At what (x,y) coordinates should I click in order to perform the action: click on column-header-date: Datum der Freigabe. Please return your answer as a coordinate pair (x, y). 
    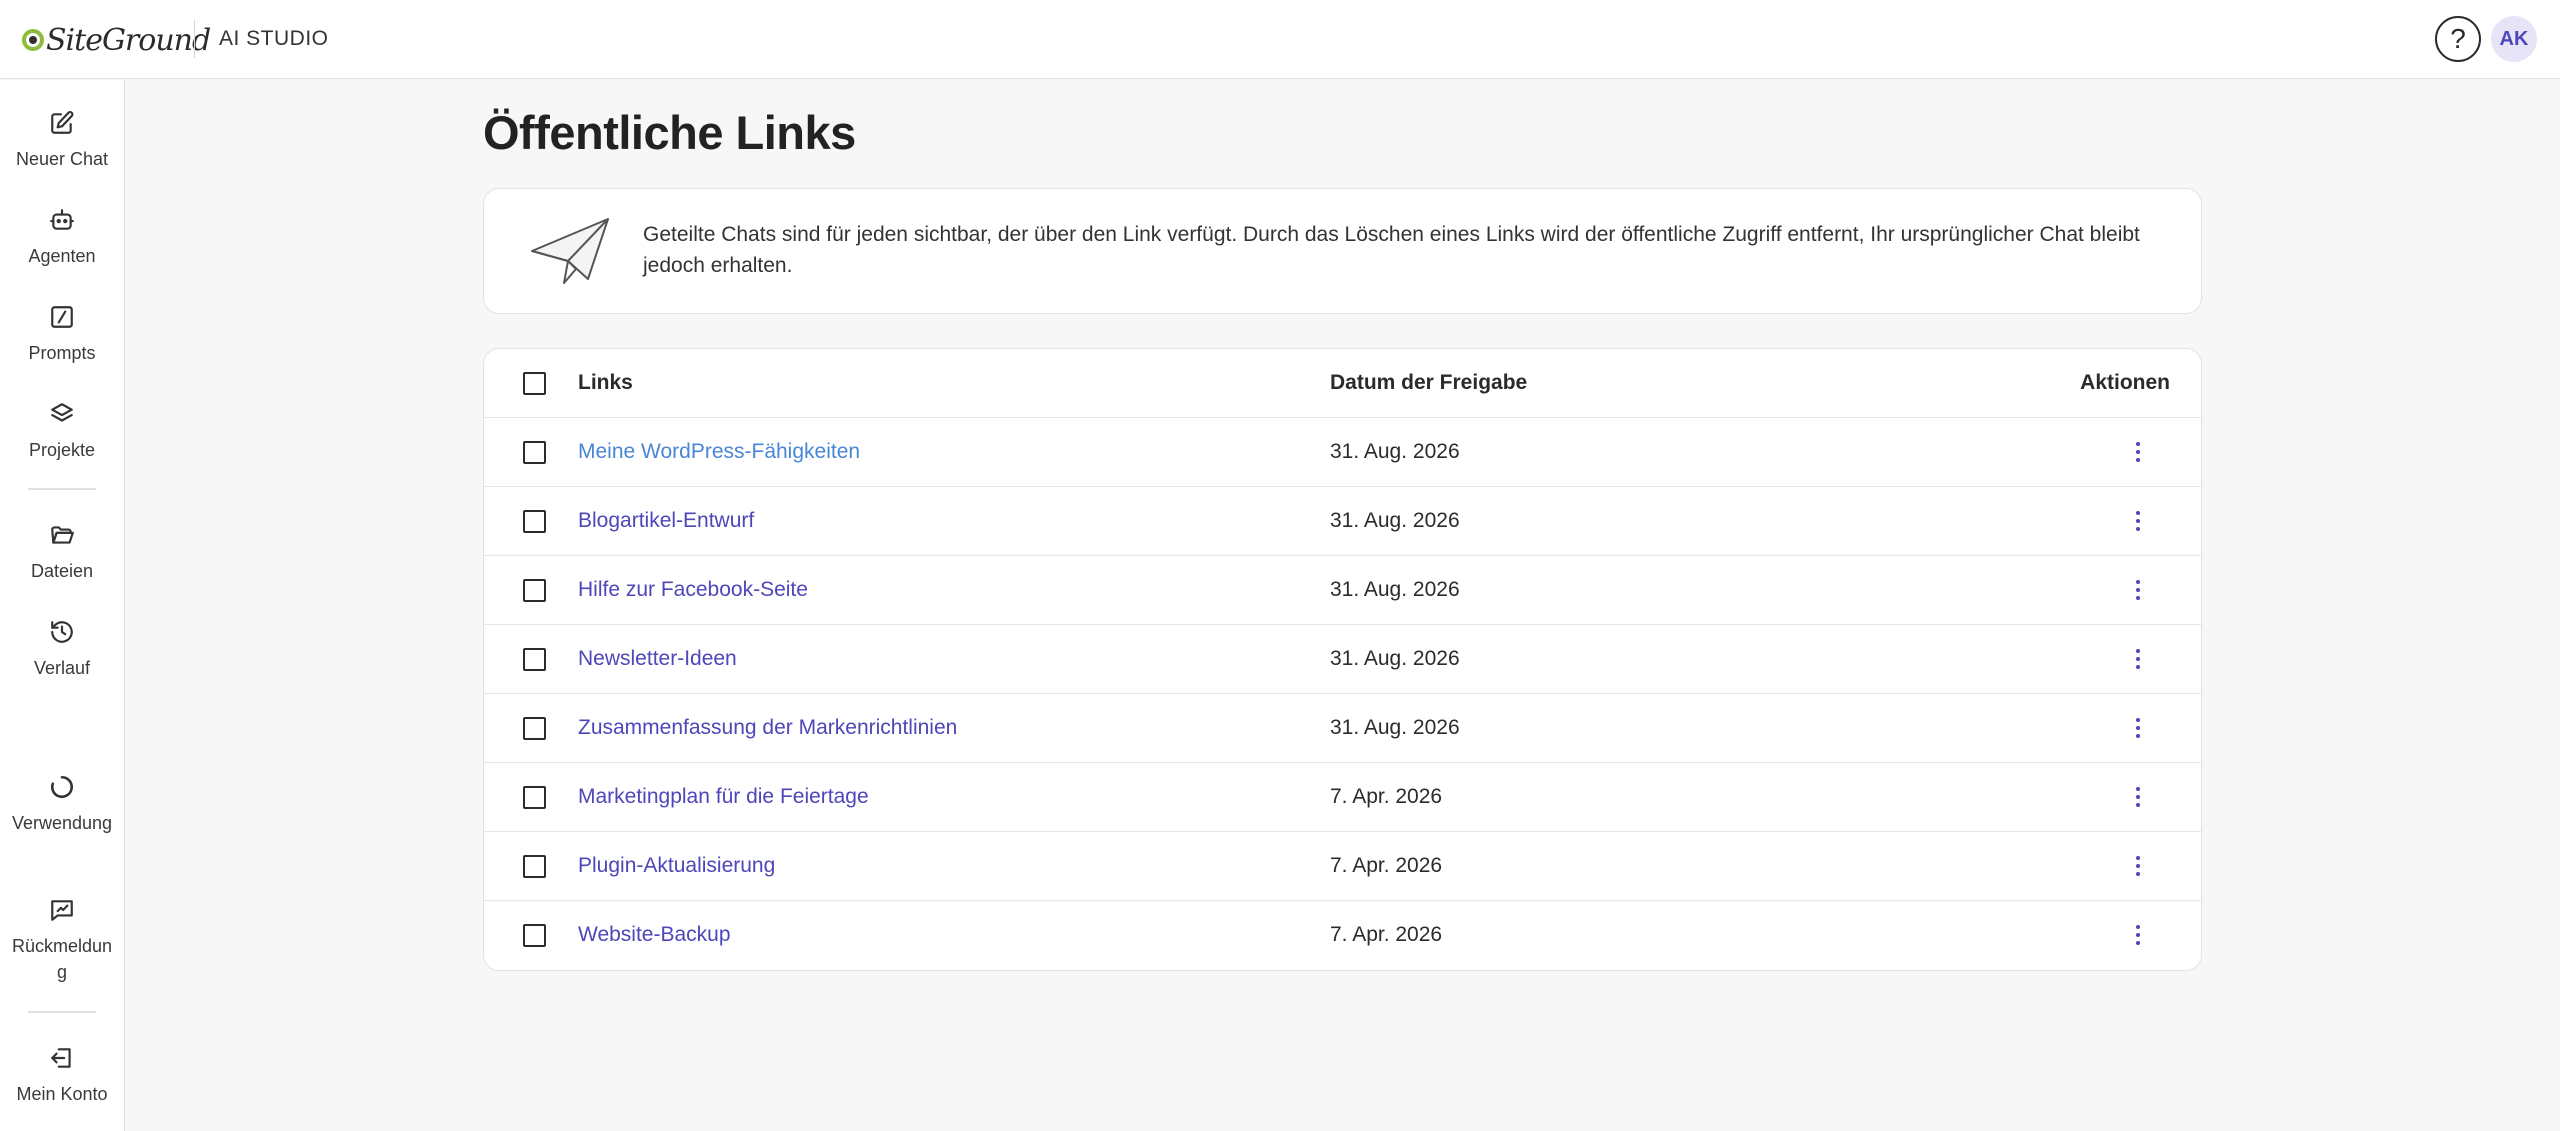
    Looking at the image, I should click on (1428, 383).